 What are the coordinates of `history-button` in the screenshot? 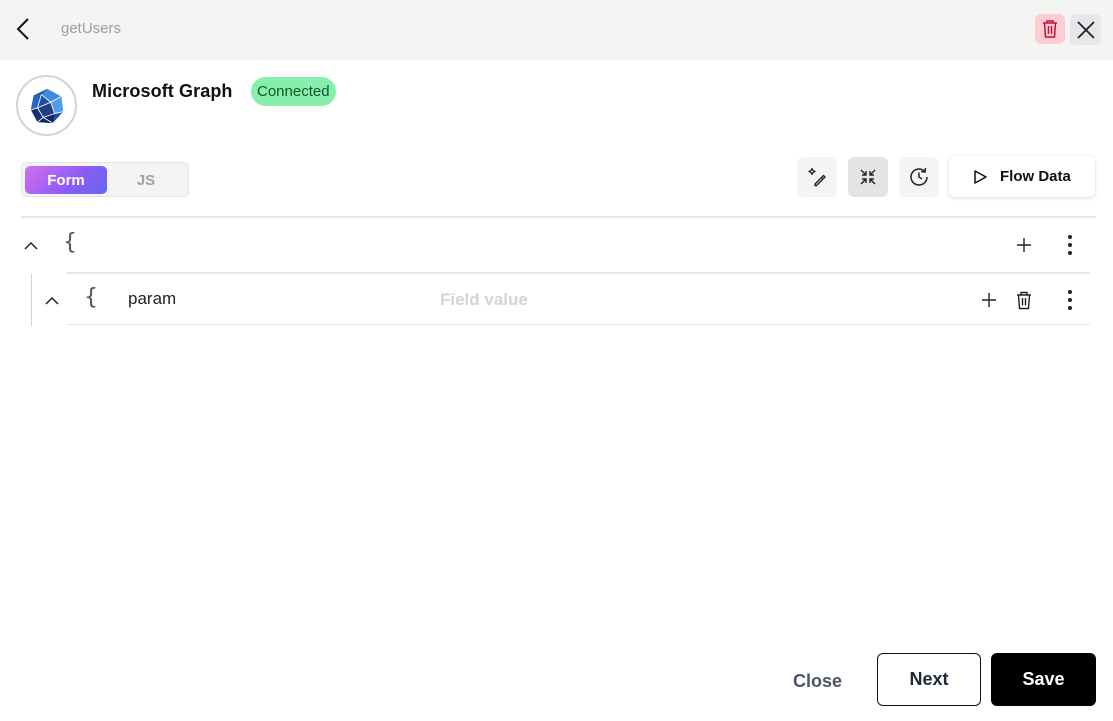 It's located at (919, 177).